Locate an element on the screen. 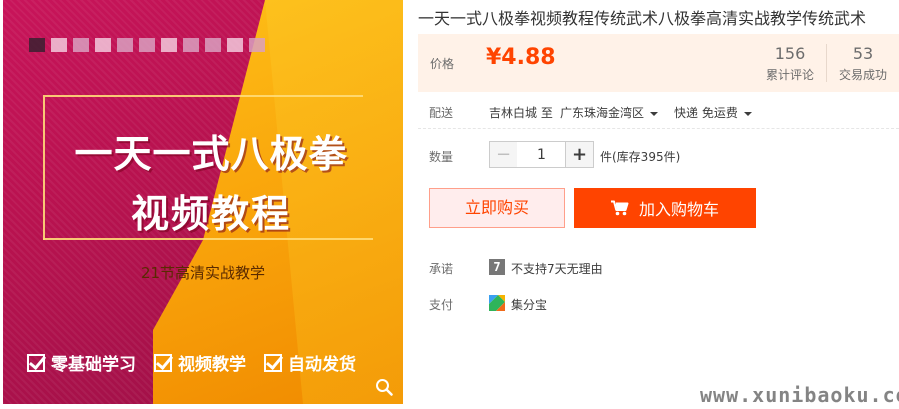  title-frame-underline is located at coordinates (208, 239).